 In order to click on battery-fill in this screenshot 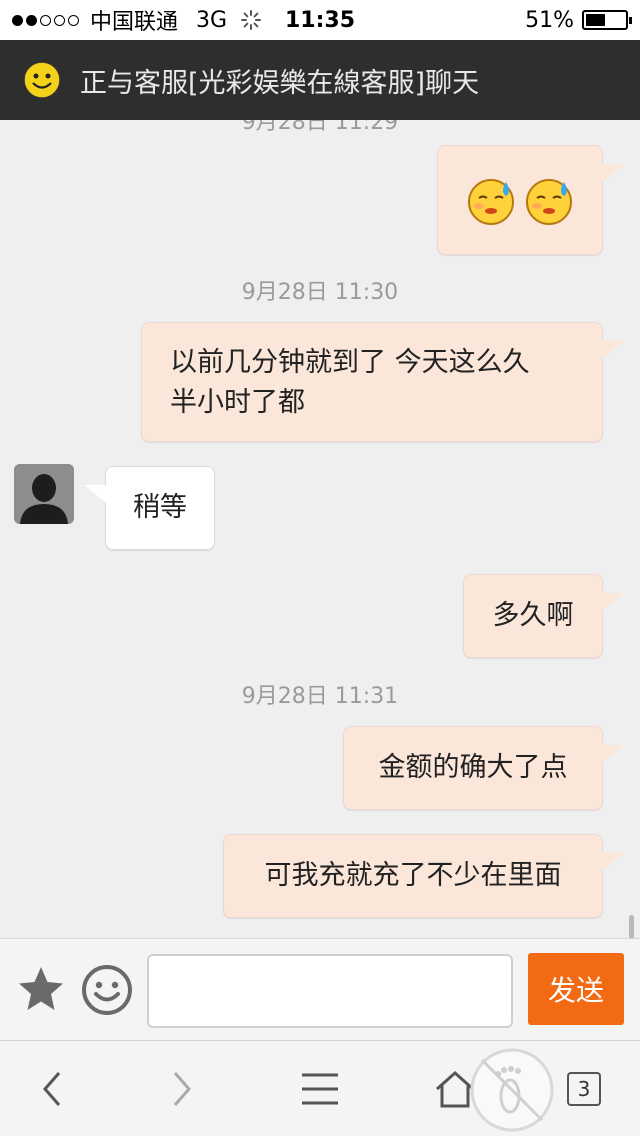, I will do `click(596, 20)`.